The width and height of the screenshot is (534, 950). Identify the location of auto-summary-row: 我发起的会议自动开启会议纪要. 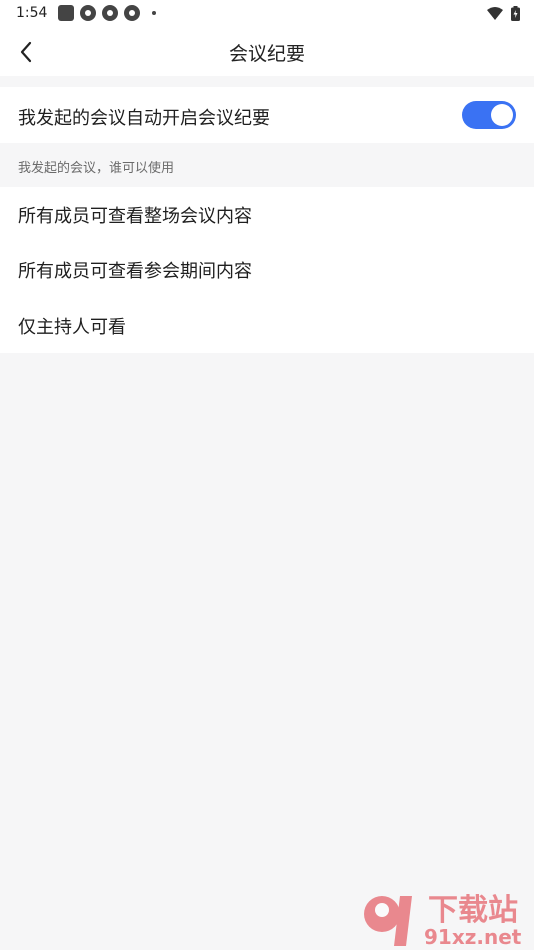
(267, 115).